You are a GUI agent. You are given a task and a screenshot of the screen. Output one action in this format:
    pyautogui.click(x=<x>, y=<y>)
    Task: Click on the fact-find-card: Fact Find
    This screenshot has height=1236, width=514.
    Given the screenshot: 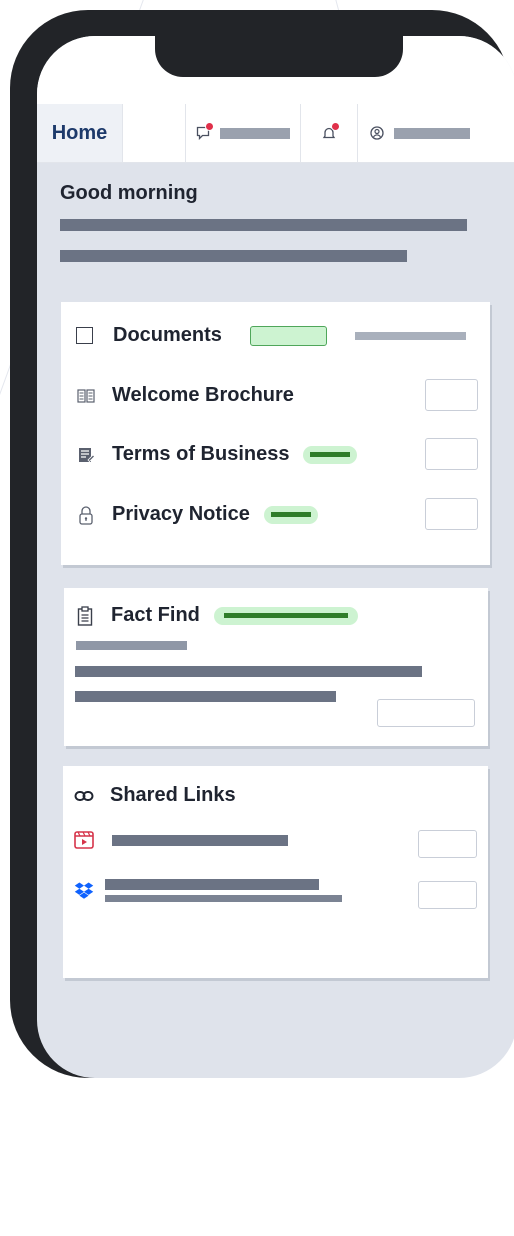 What is the action you would take?
    pyautogui.click(x=276, y=667)
    